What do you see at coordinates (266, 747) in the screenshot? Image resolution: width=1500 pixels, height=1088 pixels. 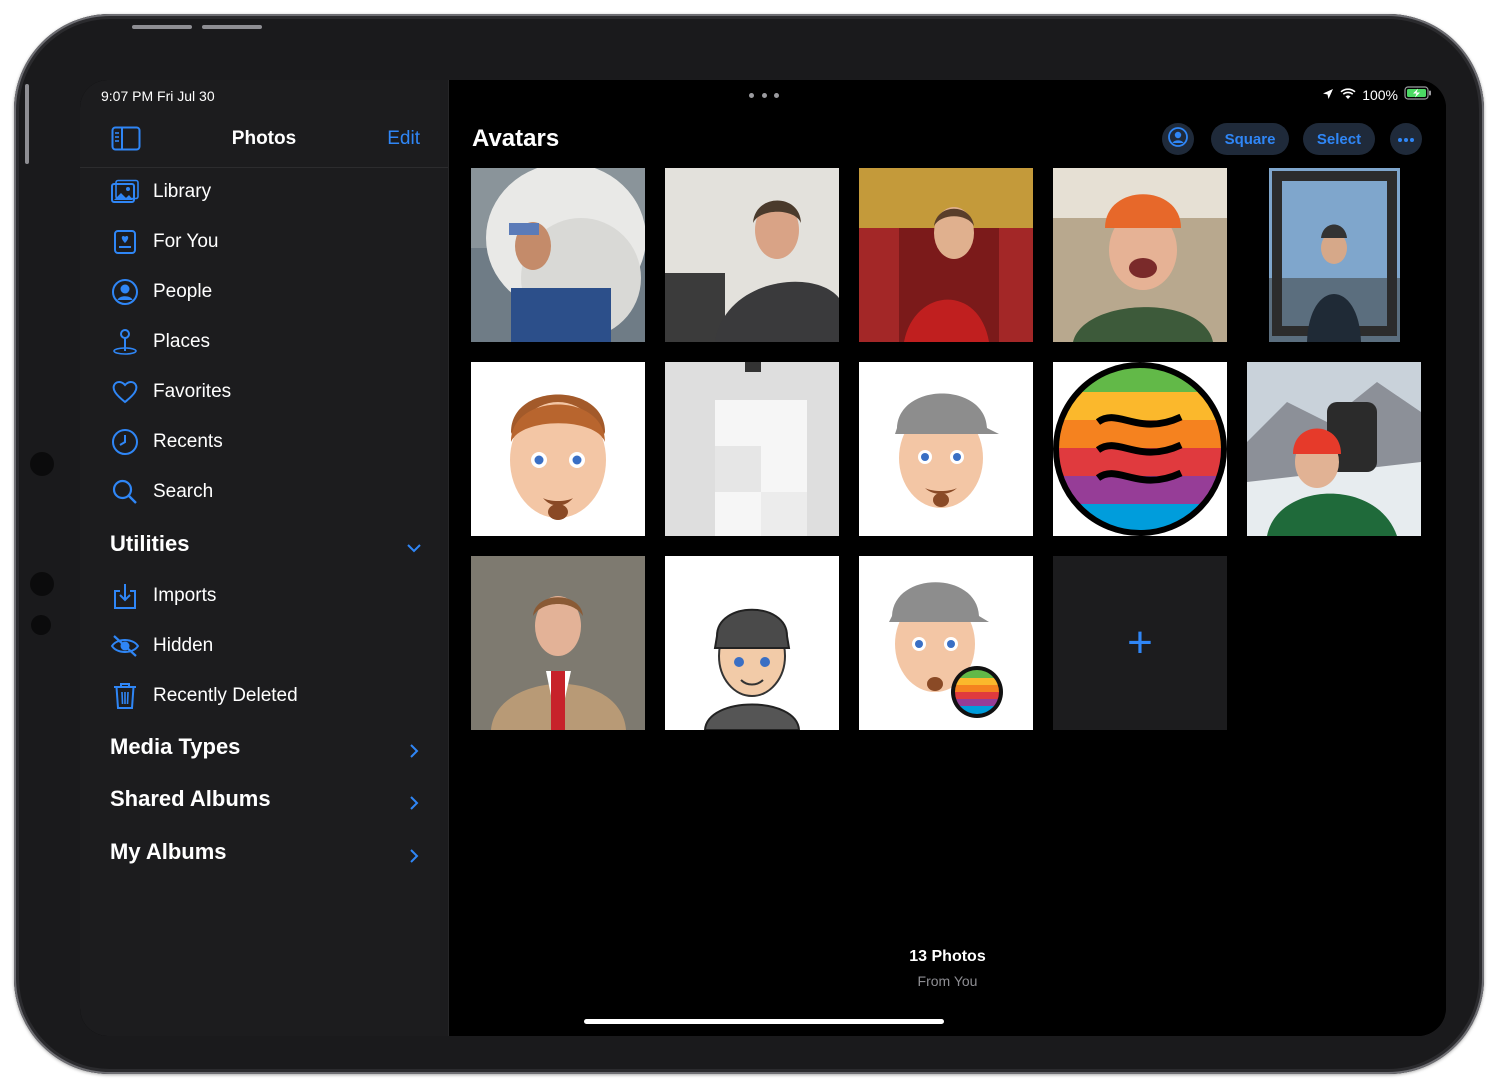 I see `media-types-section: Media Types` at bounding box center [266, 747].